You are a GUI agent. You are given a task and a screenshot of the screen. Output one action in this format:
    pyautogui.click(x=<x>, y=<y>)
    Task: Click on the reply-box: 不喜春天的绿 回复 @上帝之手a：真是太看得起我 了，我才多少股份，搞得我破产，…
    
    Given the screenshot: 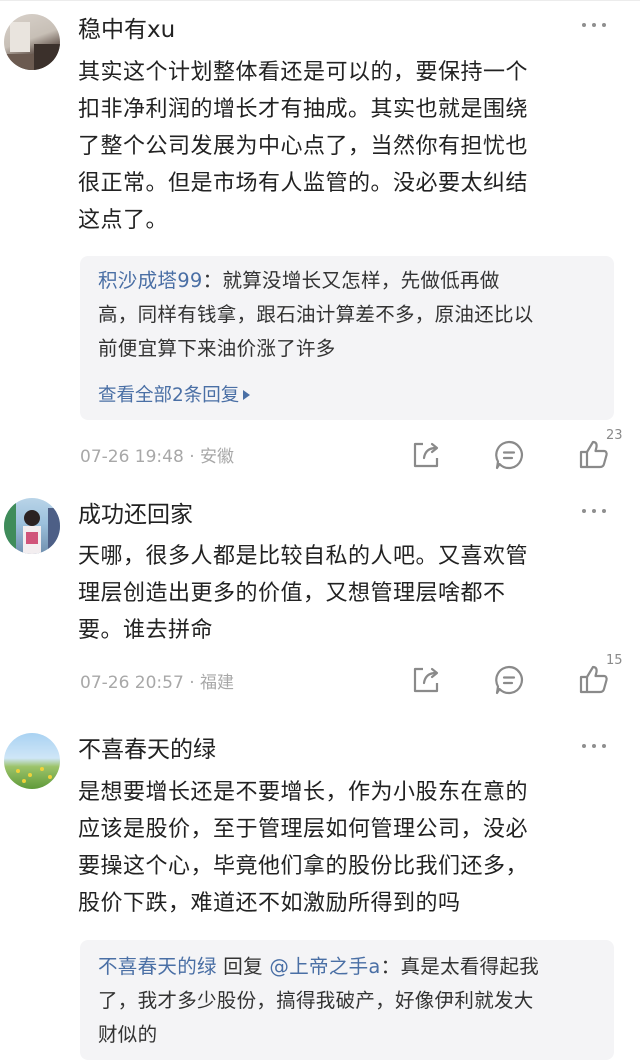 What is the action you would take?
    pyautogui.click(x=347, y=1000)
    